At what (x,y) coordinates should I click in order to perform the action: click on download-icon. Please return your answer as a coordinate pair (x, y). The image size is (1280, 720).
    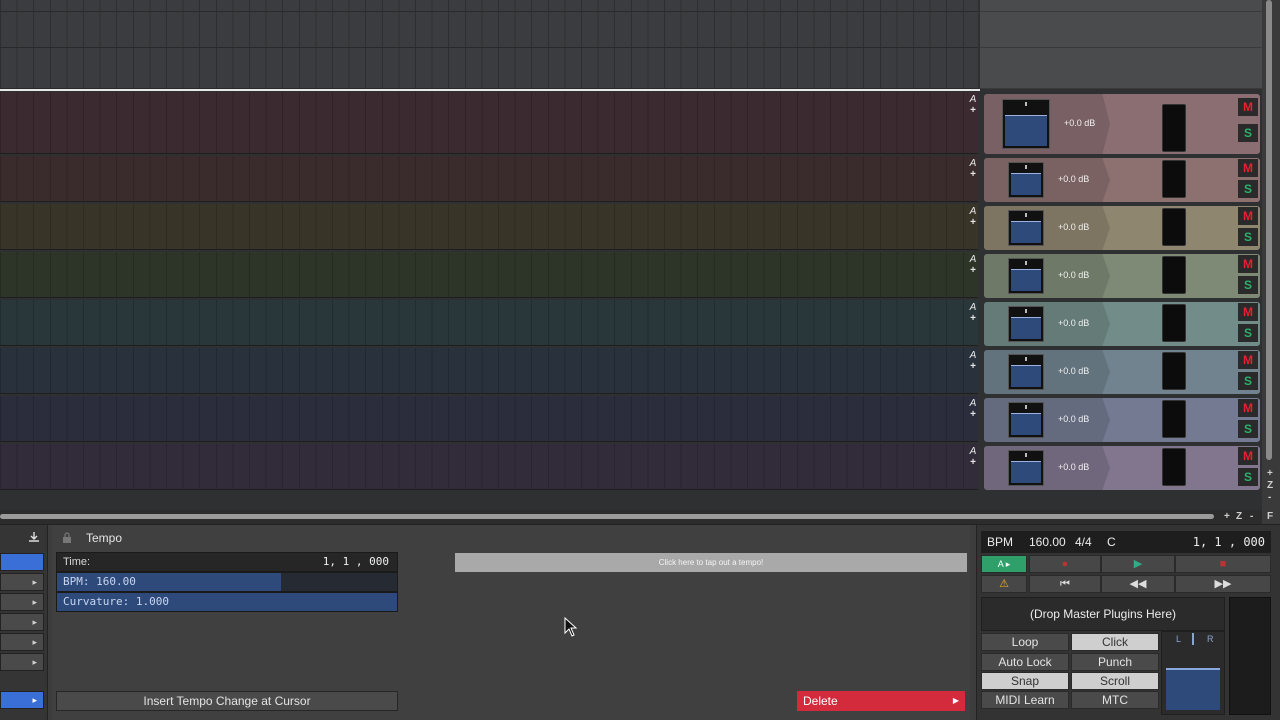
    Looking at the image, I should click on (34, 538).